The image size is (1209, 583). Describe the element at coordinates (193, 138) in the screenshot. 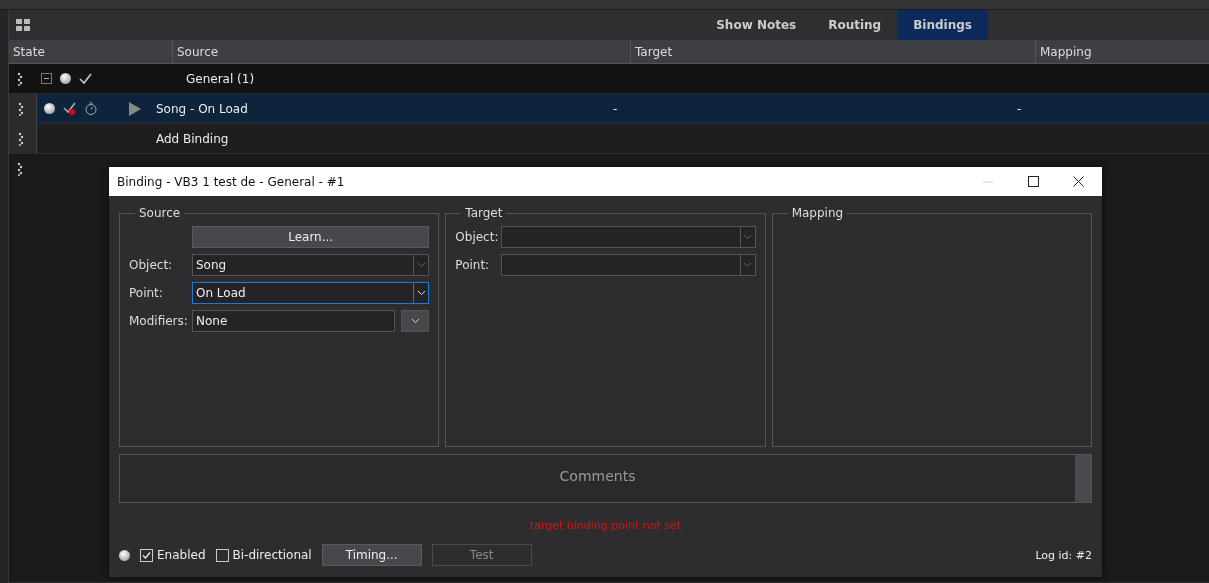

I see `table-cell-text: Add Binding` at that location.